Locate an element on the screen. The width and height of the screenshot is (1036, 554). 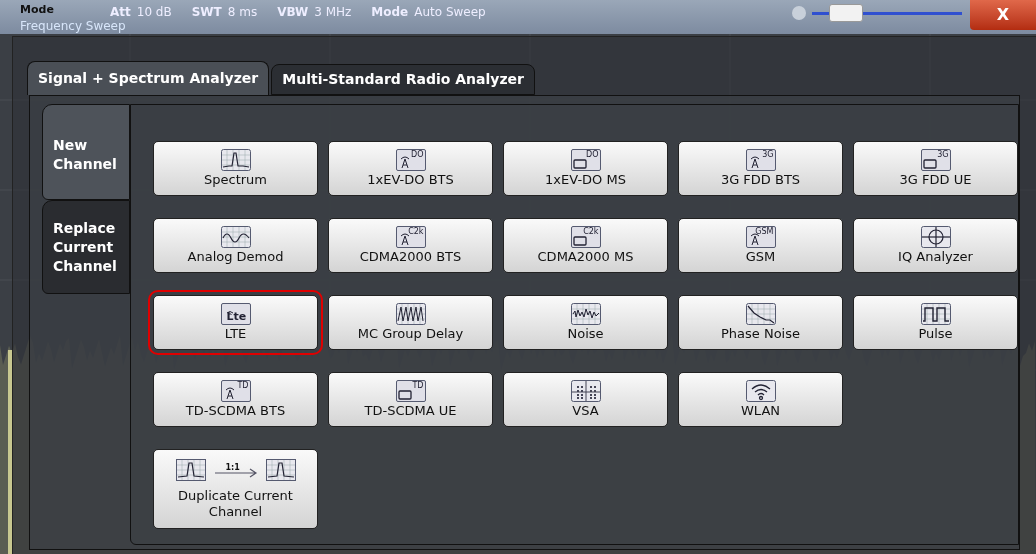
toggle-icon is located at coordinates (799, 13).